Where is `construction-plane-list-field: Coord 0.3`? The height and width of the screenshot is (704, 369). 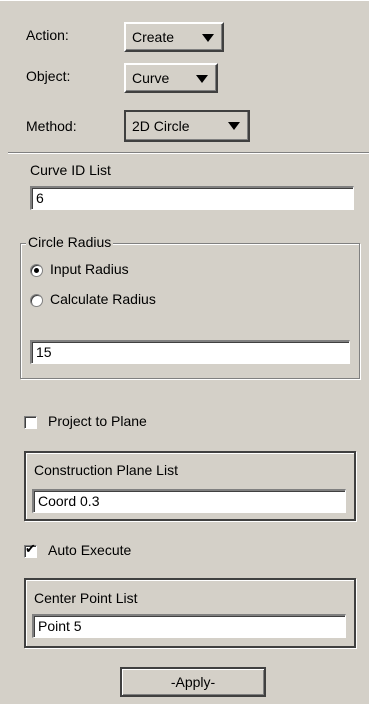 construction-plane-list-field: Coord 0.3 is located at coordinates (189, 501).